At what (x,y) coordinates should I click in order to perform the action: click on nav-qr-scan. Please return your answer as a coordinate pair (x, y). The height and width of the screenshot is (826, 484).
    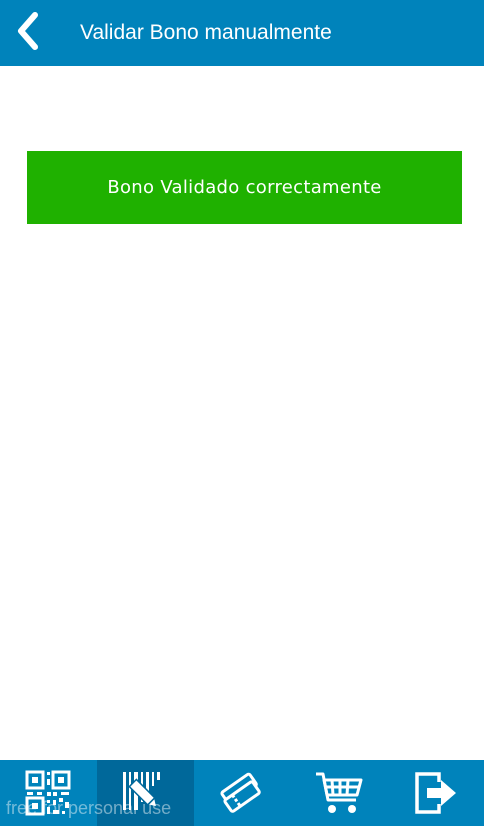
    Looking at the image, I should click on (48, 793).